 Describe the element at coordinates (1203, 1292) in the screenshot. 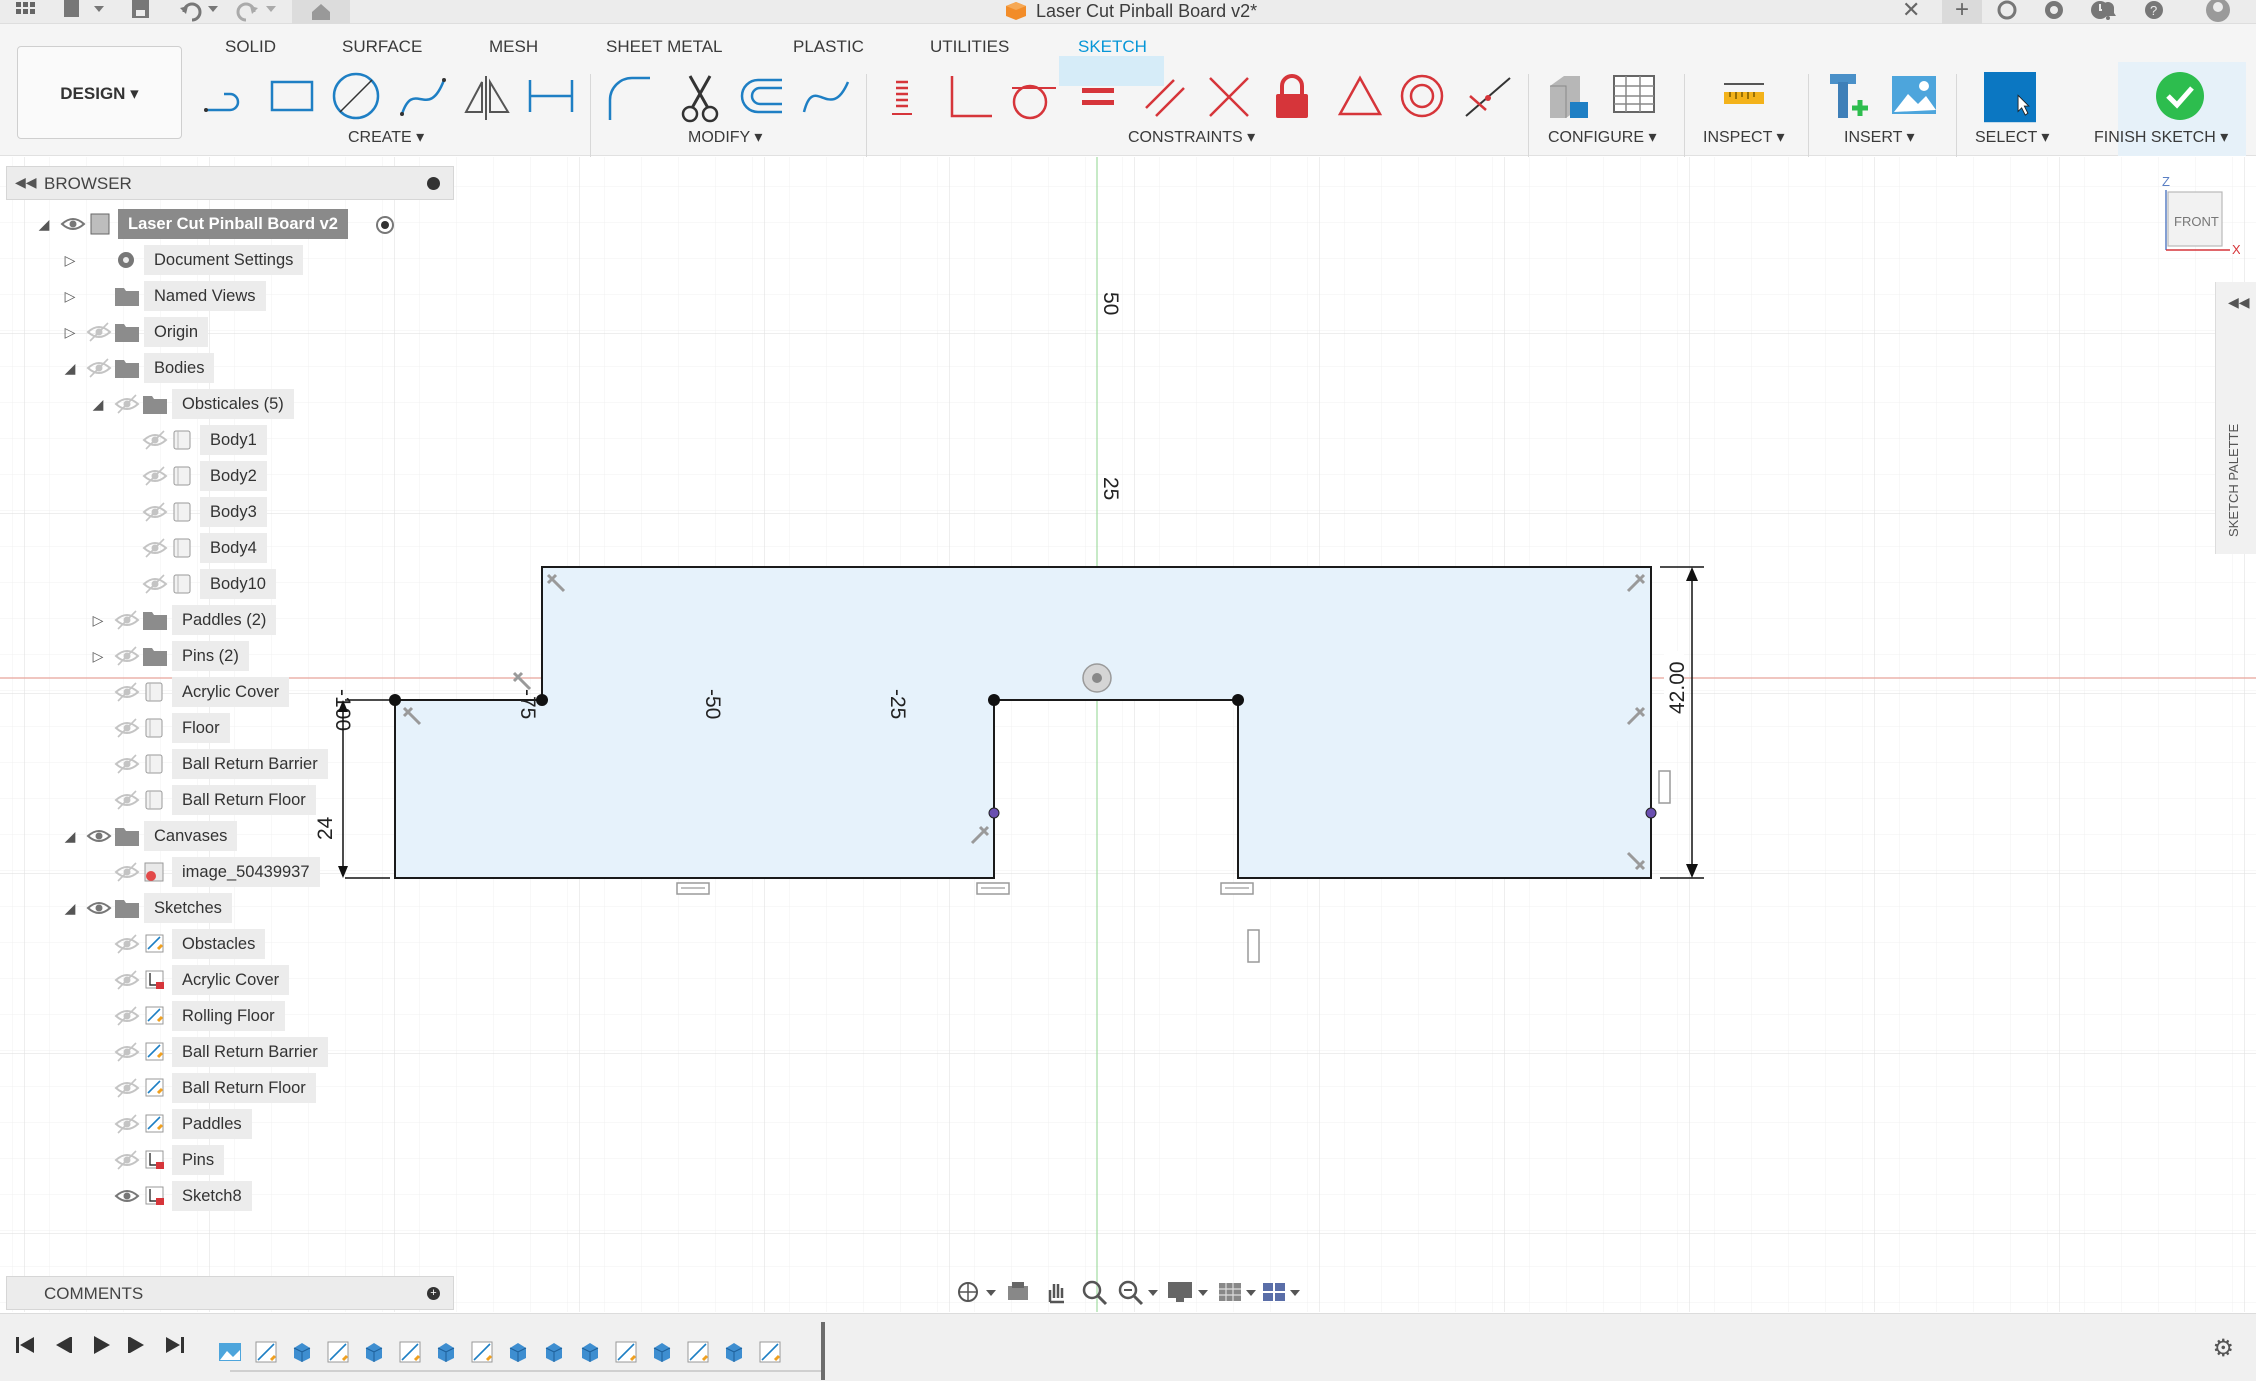

I see `display-dropdown-icon` at that location.